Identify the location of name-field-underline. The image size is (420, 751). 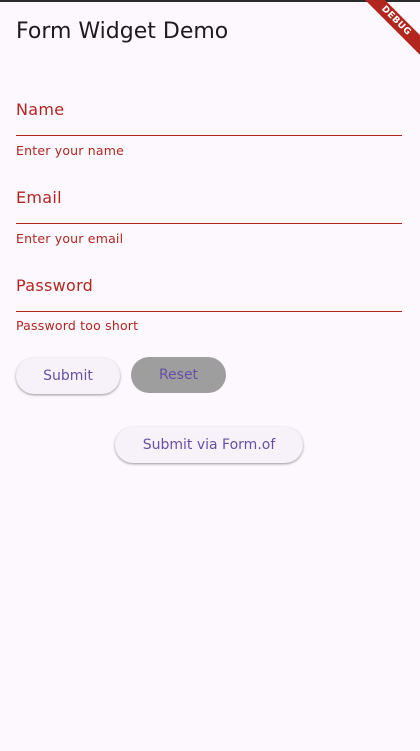
(209, 135).